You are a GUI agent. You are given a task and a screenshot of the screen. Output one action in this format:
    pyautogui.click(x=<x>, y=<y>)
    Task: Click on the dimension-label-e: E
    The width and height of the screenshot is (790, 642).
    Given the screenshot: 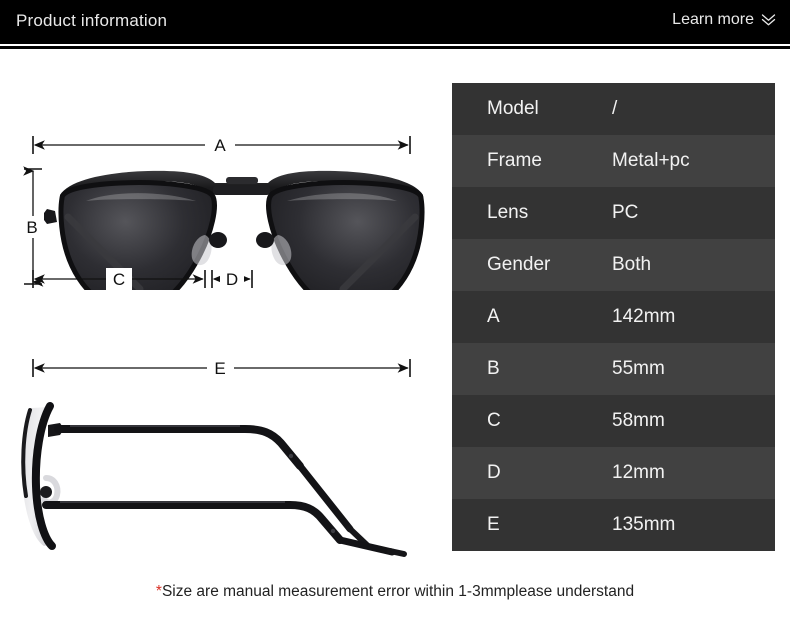 What is the action you would take?
    pyautogui.click(x=219, y=368)
    